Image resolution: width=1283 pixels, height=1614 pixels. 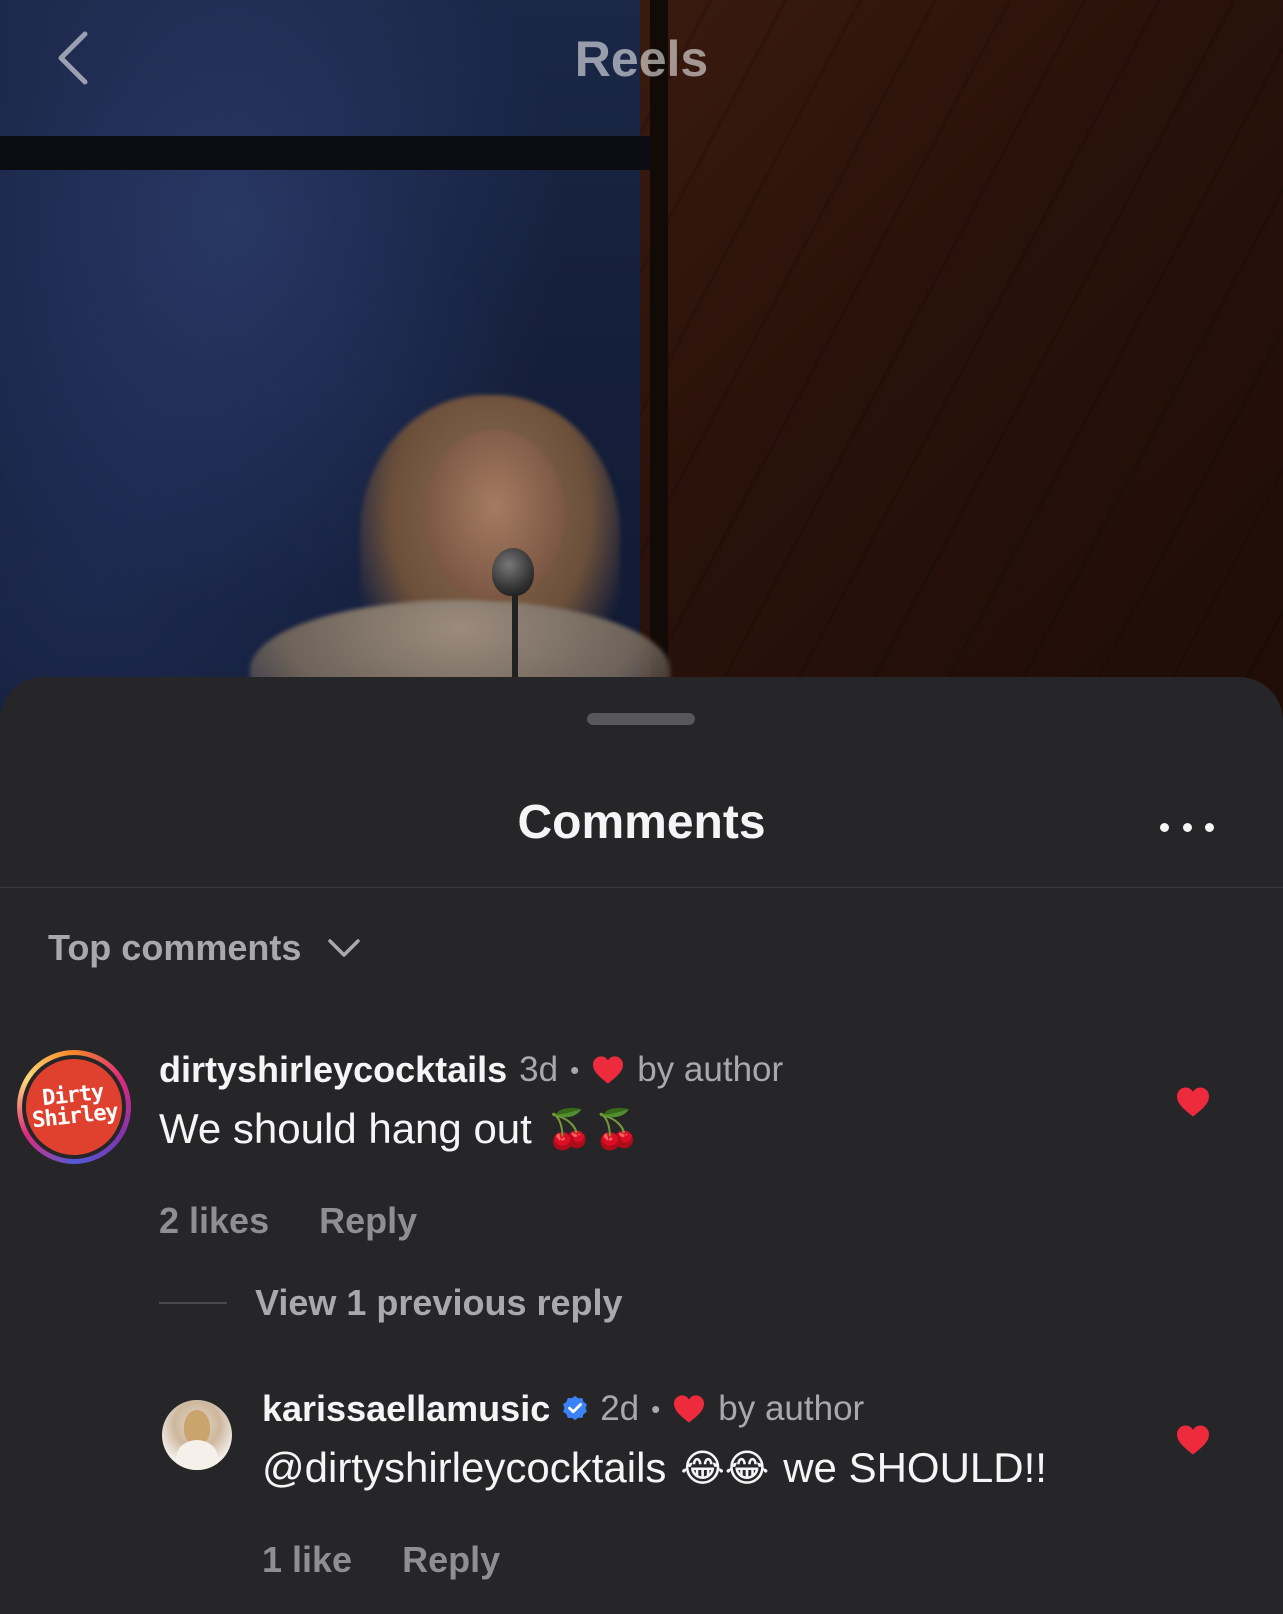 I want to click on video-microphone, so click(x=513, y=572).